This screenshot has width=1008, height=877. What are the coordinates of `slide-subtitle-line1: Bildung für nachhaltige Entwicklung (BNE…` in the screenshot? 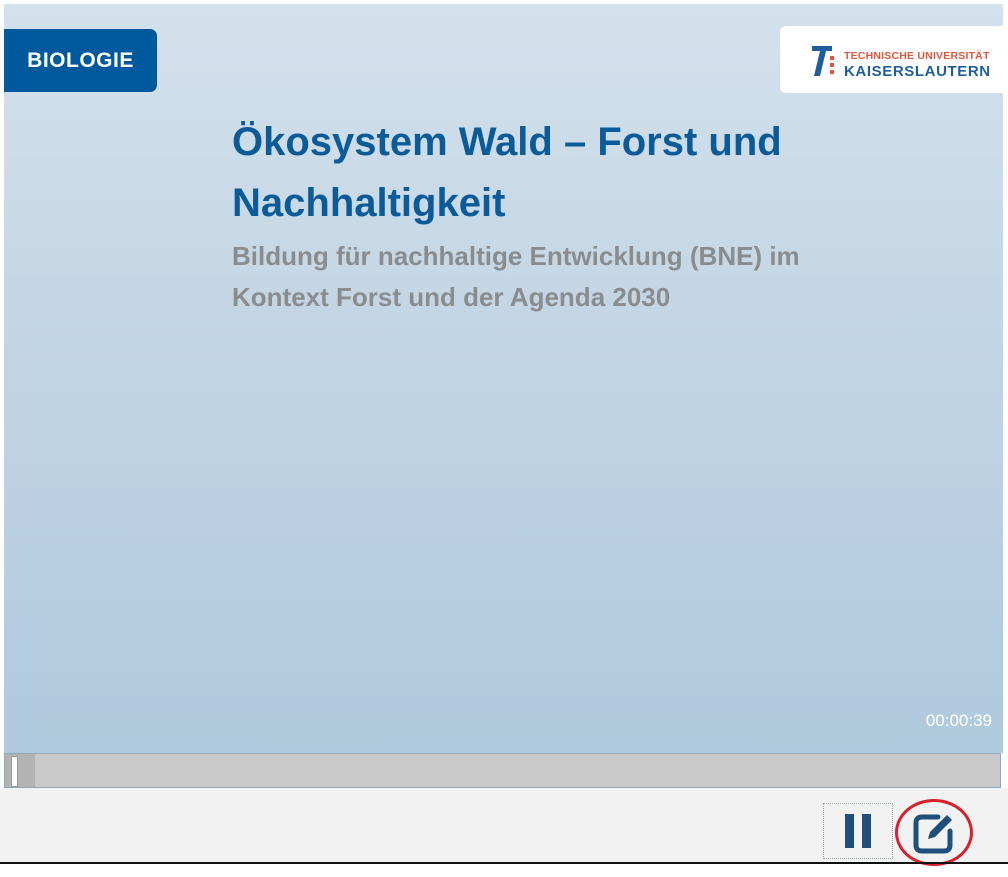 It's located at (516, 256).